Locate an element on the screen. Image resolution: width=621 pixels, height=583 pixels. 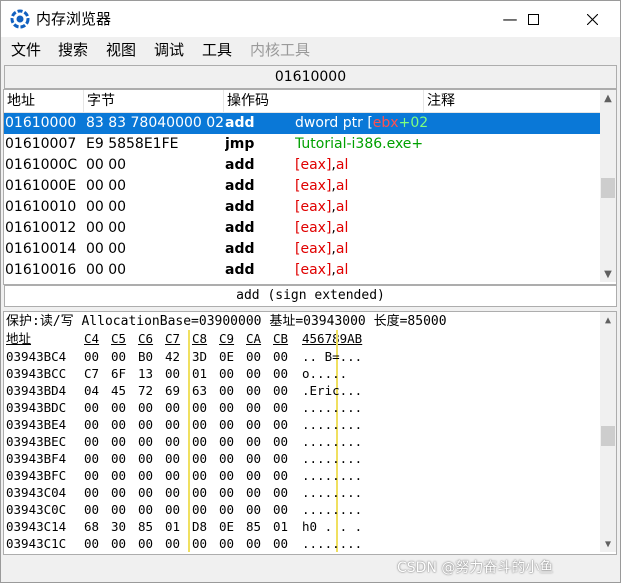
hex-byte: 6F is located at coordinates (118, 373).